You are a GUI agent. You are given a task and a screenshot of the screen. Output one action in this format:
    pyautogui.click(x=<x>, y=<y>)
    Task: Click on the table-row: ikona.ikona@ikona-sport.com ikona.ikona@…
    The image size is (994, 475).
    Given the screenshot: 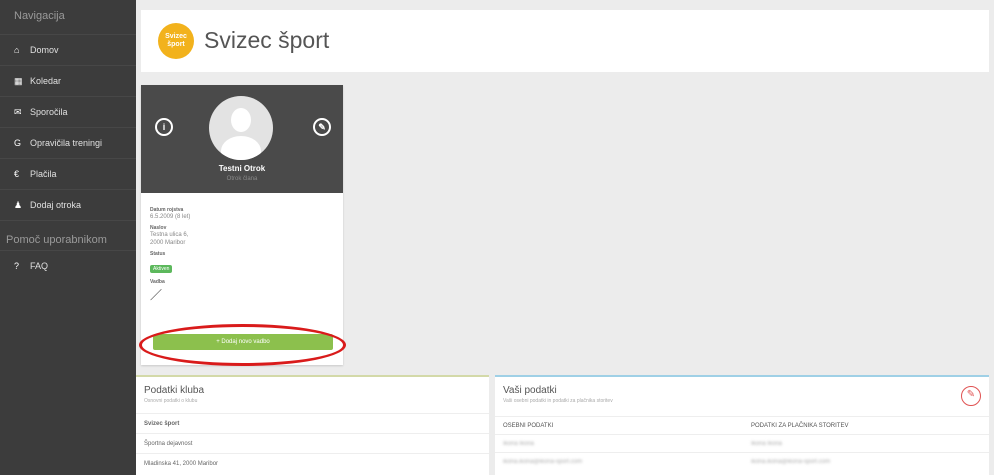 What is the action you would take?
    pyautogui.click(x=742, y=461)
    